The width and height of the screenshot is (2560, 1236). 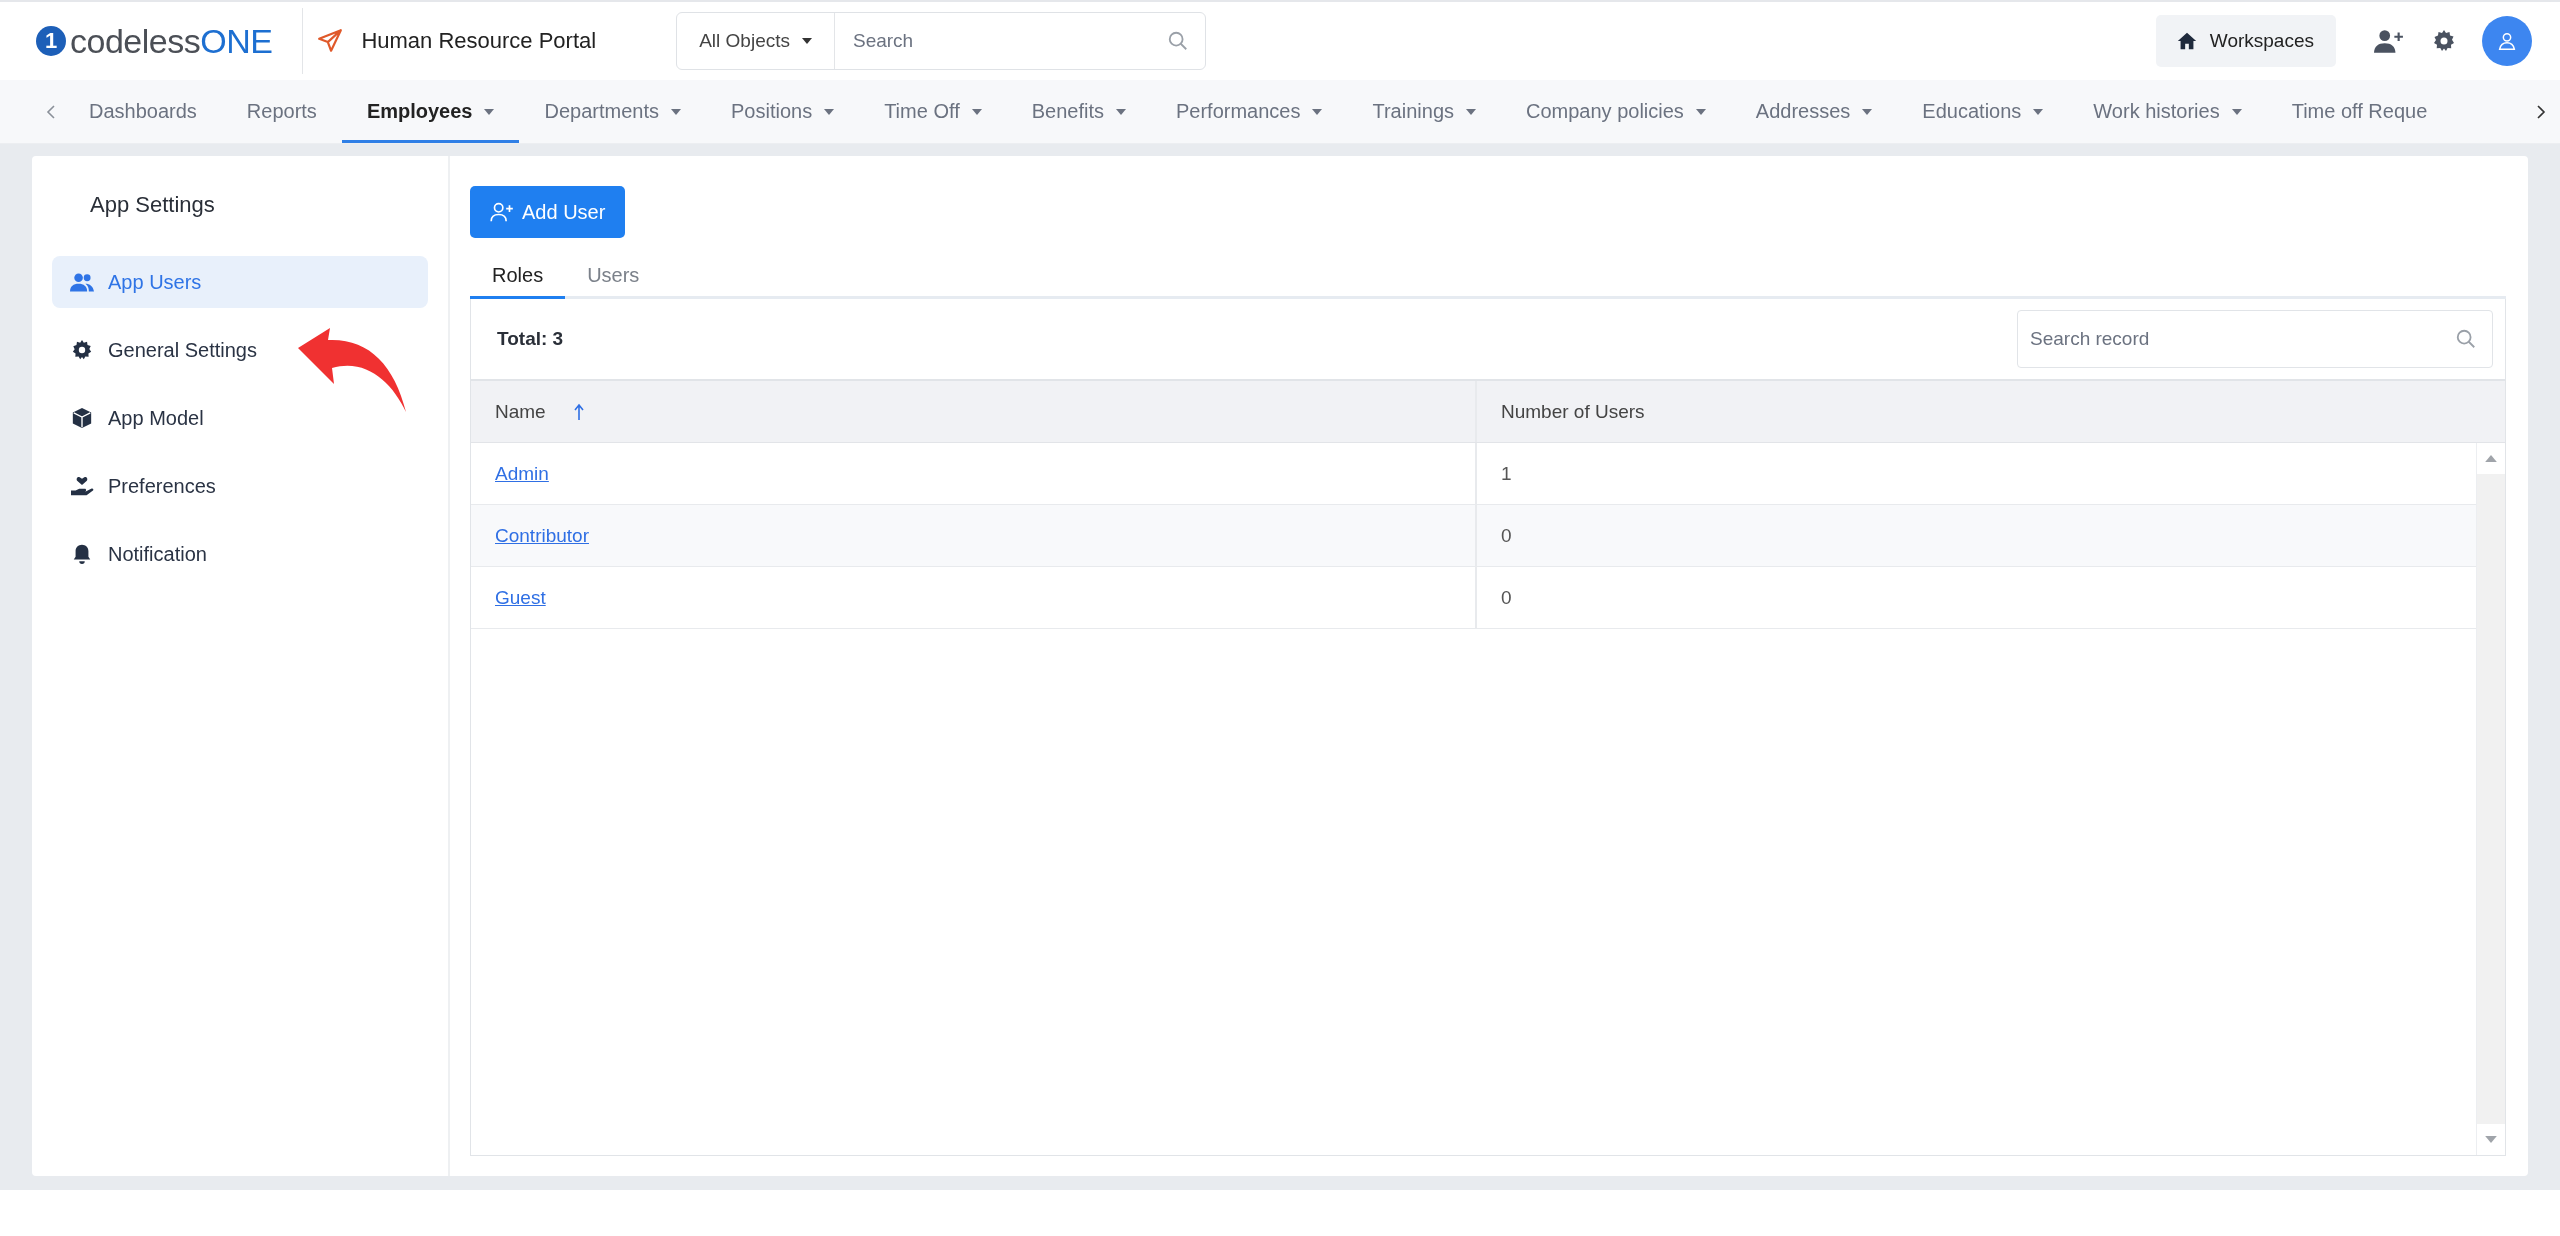 What do you see at coordinates (2444, 41) in the screenshot?
I see `settings-icon` at bounding box center [2444, 41].